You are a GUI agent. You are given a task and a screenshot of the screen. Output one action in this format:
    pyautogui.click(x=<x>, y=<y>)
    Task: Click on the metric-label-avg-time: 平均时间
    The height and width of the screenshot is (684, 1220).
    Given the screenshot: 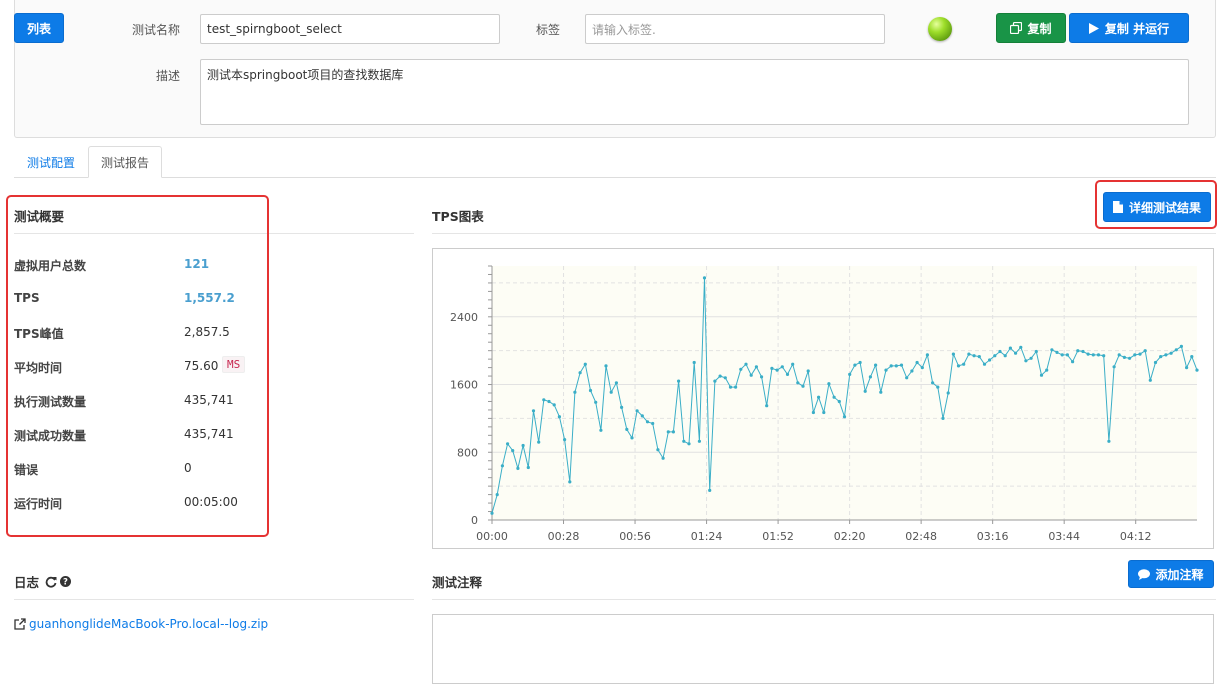 What is the action you would take?
    pyautogui.click(x=38, y=368)
    